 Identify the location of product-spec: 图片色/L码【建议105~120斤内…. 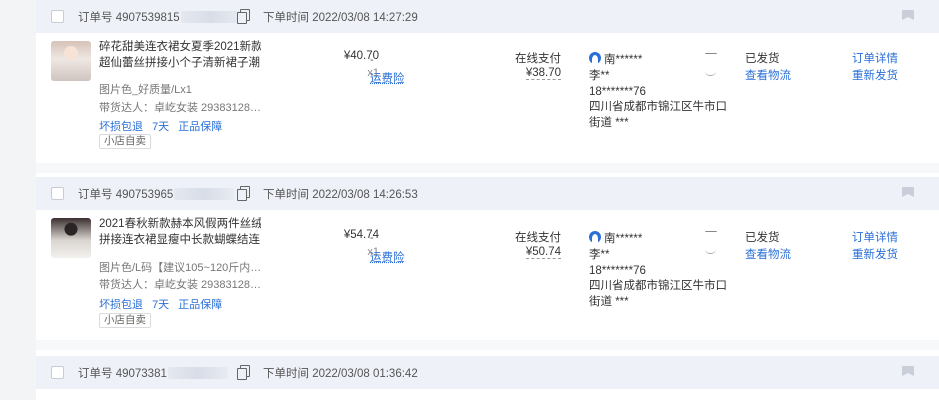
(180, 268).